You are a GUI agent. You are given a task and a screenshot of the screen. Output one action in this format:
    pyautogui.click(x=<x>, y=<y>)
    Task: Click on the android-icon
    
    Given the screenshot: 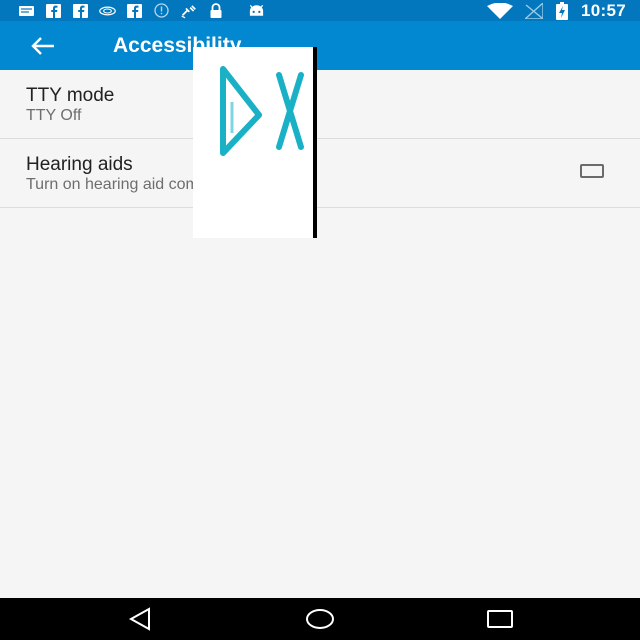 What is the action you would take?
    pyautogui.click(x=256, y=11)
    